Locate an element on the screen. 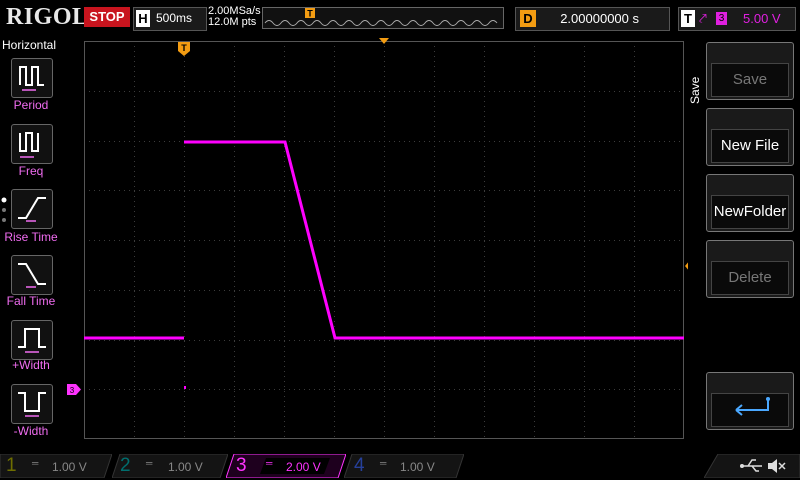 The image size is (800, 480). ch3-coupling-icon: ═ is located at coordinates (269, 463).